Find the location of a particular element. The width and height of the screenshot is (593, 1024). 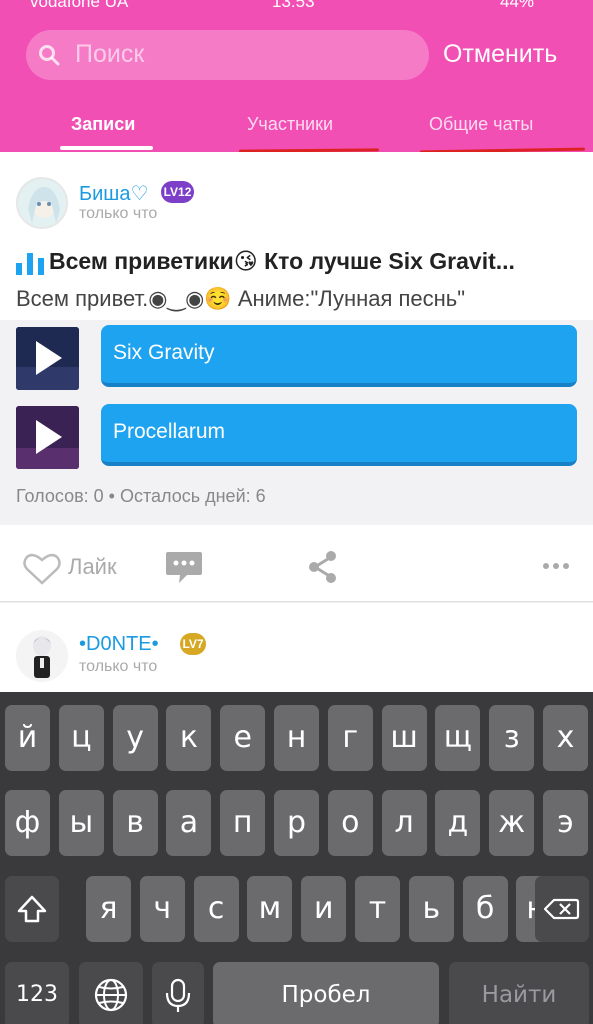

tab-posts: Записи is located at coordinates (103, 124).